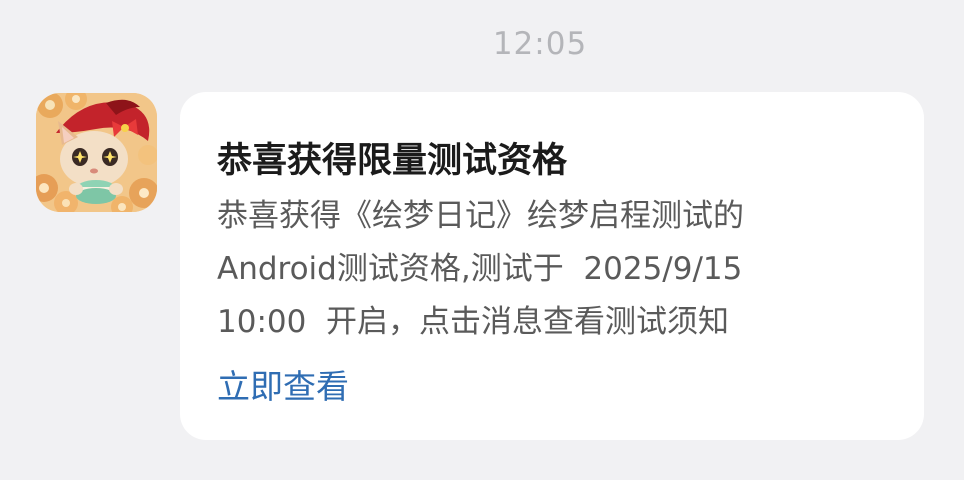 This screenshot has height=480, width=964. I want to click on notification-body-line: 恭喜获得《绘梦日记》绘梦启程测试的, so click(480, 216).